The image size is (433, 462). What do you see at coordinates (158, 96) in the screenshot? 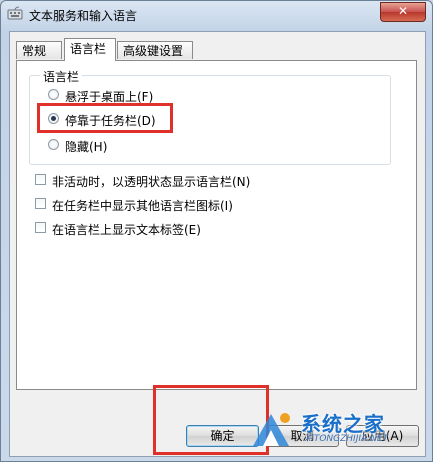
I see `radio-float-on-desktop: 悬浮于桌面上(F)` at bounding box center [158, 96].